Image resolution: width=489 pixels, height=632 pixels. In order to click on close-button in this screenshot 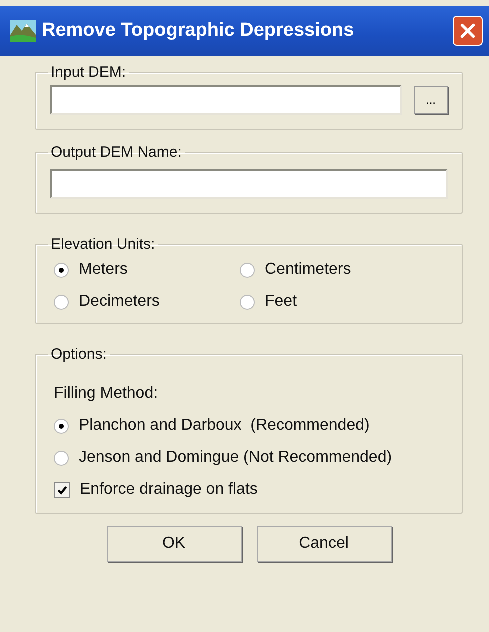, I will do `click(468, 31)`.